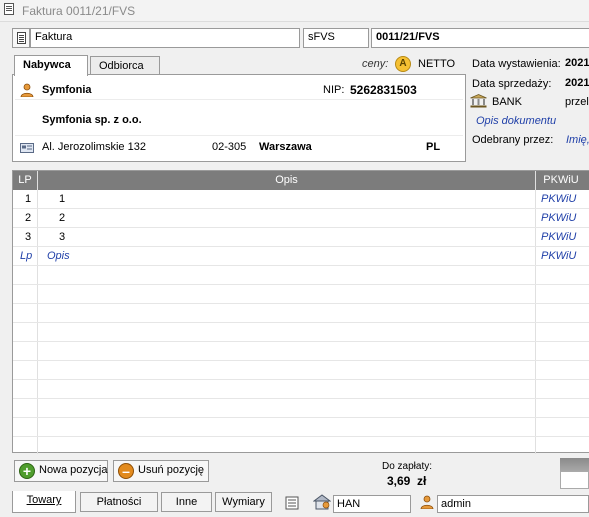 The height and width of the screenshot is (517, 589). What do you see at coordinates (375, 64) in the screenshot?
I see `prices-label: ceny:` at bounding box center [375, 64].